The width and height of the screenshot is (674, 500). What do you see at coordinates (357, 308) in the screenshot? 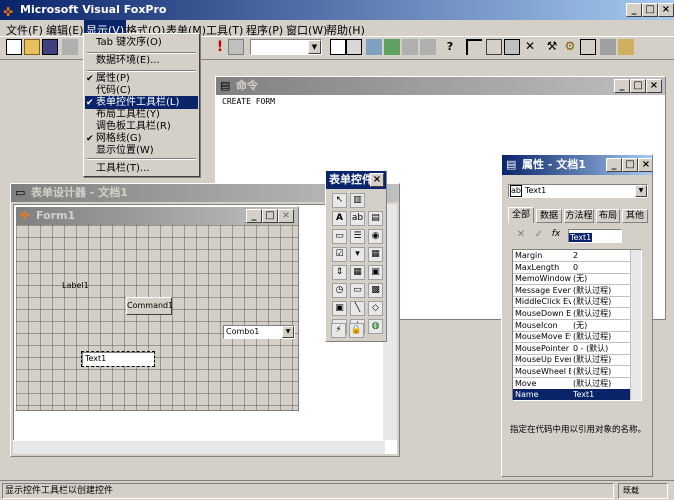
I see `line-tool-icon: ╲` at bounding box center [357, 308].